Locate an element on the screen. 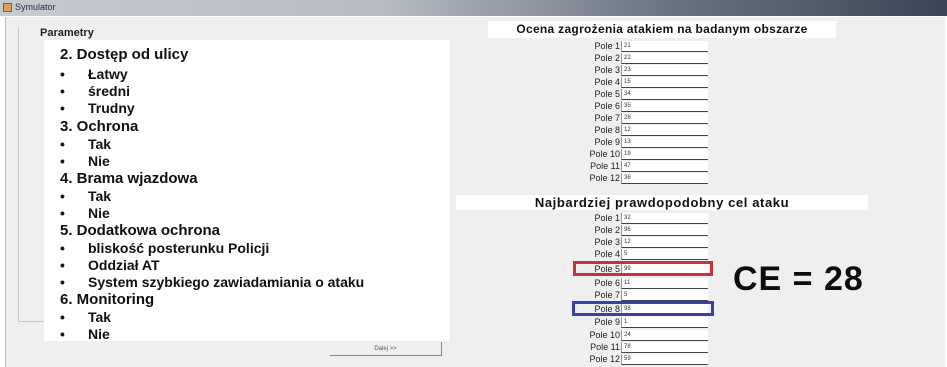  target-field-row: Pole 12 59 is located at coordinates (640, 359).